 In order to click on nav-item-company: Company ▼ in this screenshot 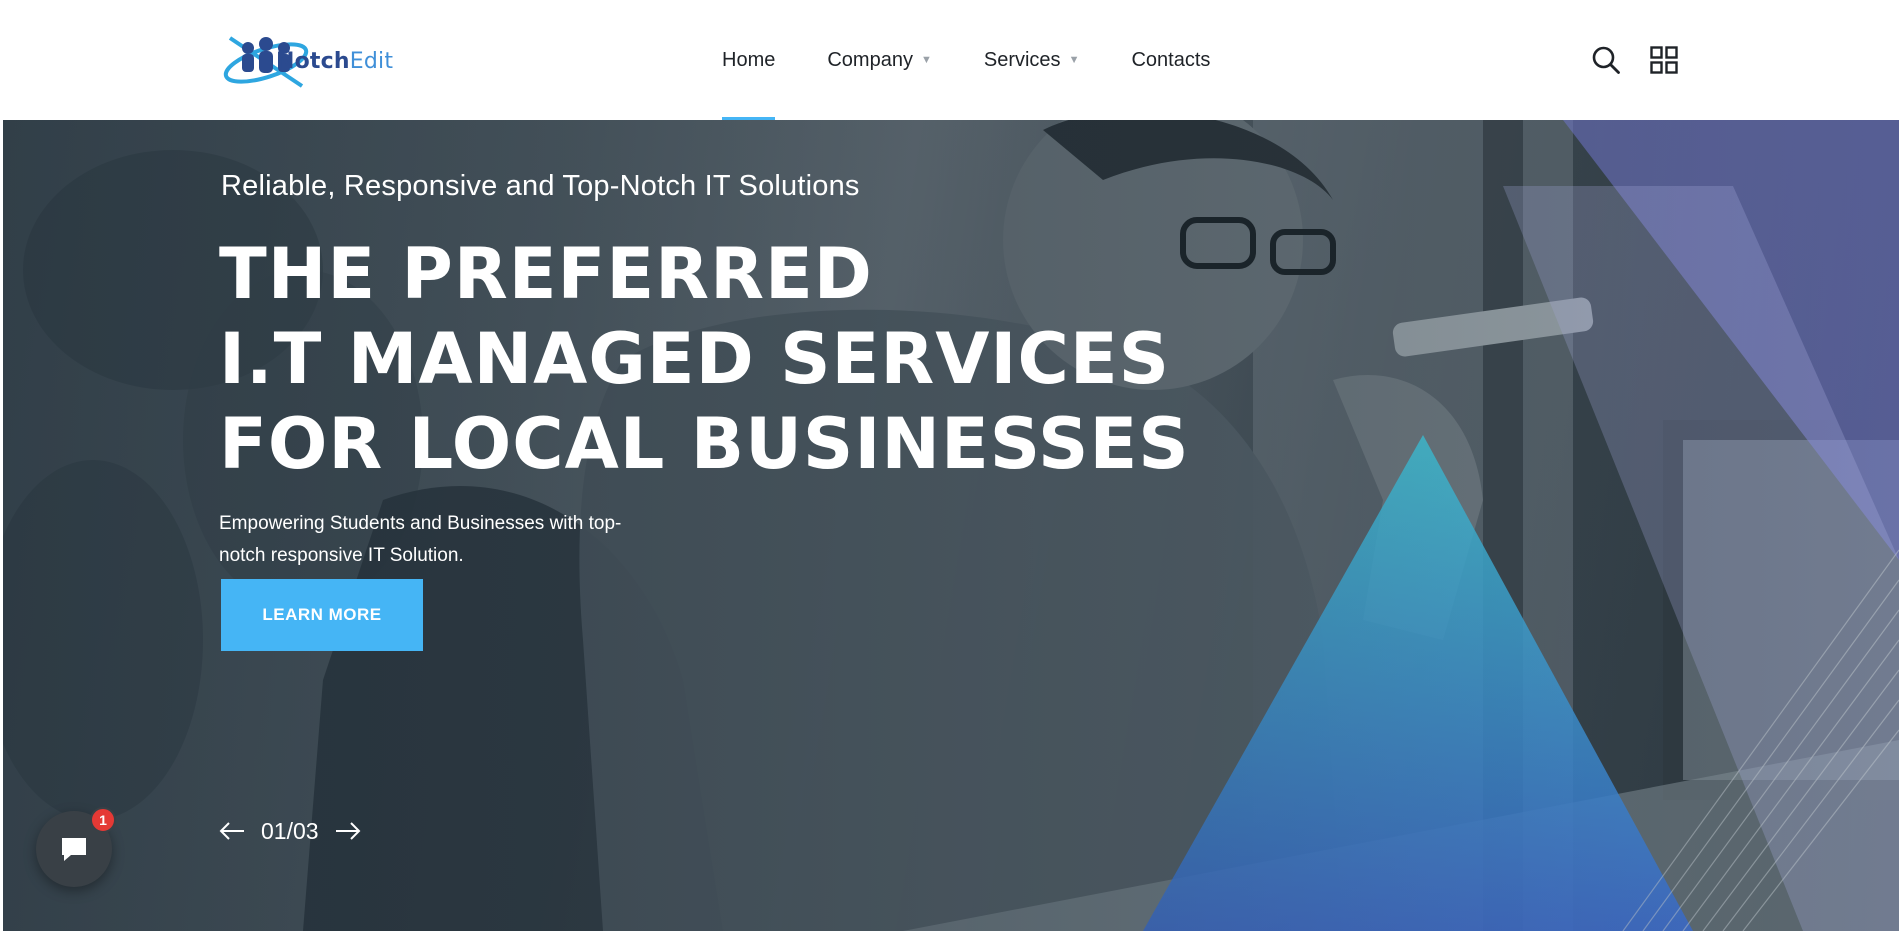, I will do `click(879, 60)`.